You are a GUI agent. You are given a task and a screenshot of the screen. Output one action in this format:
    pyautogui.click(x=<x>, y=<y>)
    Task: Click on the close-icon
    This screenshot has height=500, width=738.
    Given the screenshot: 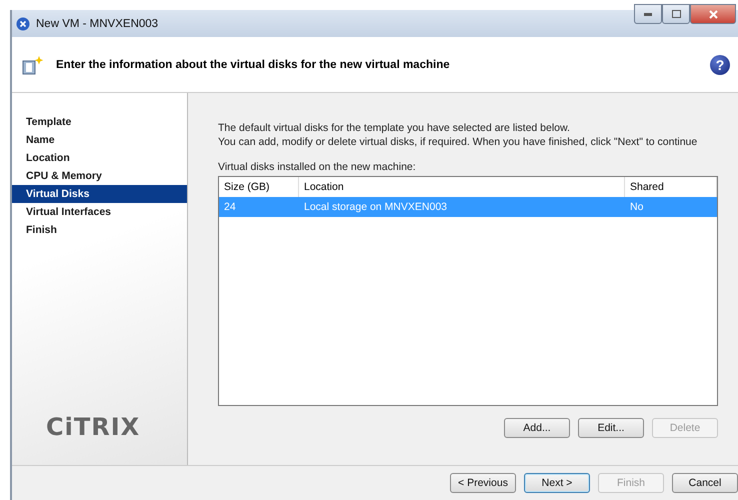 What is the action you would take?
    pyautogui.click(x=713, y=14)
    